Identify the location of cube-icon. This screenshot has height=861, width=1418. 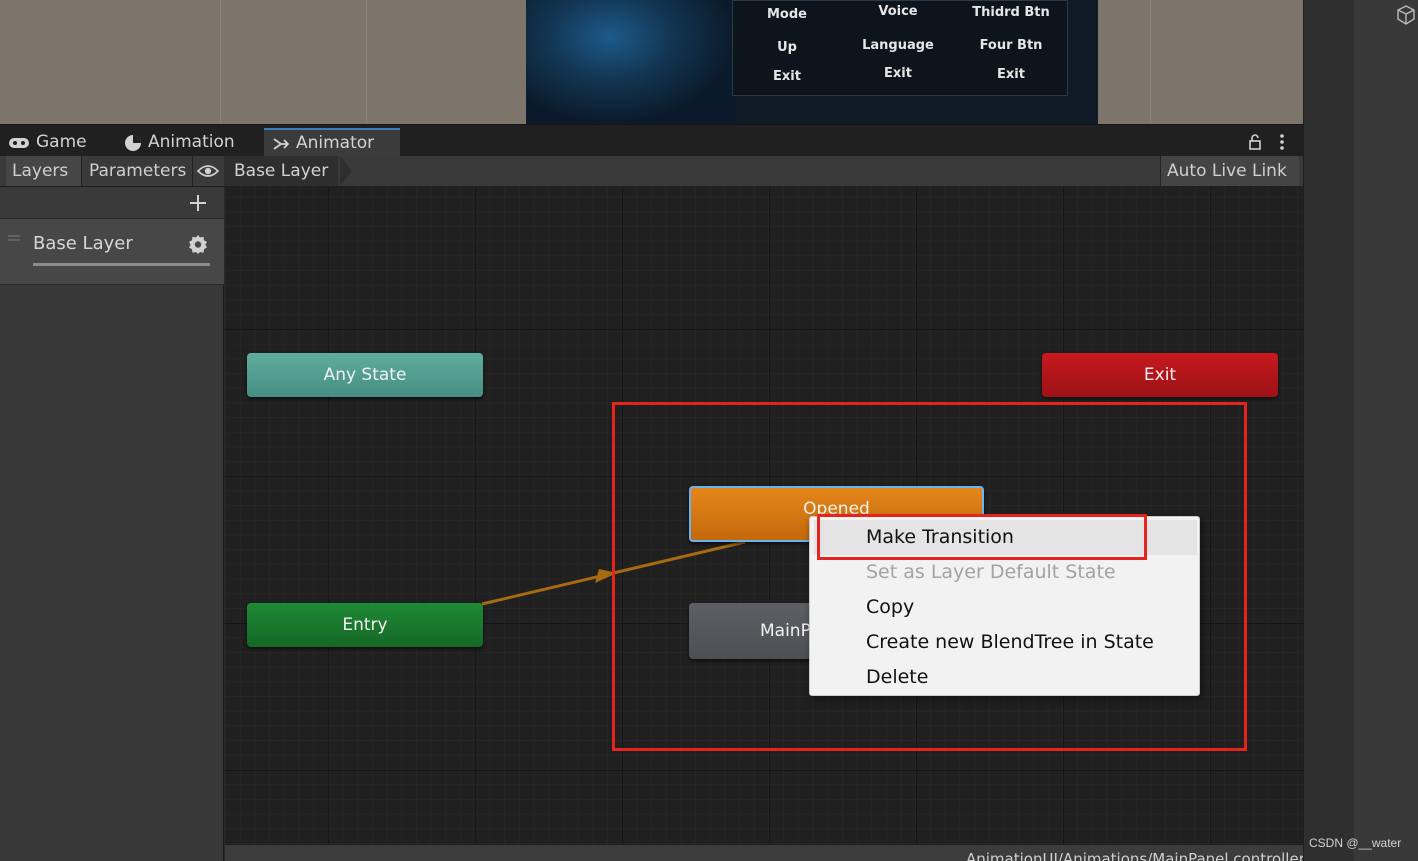
(1406, 15).